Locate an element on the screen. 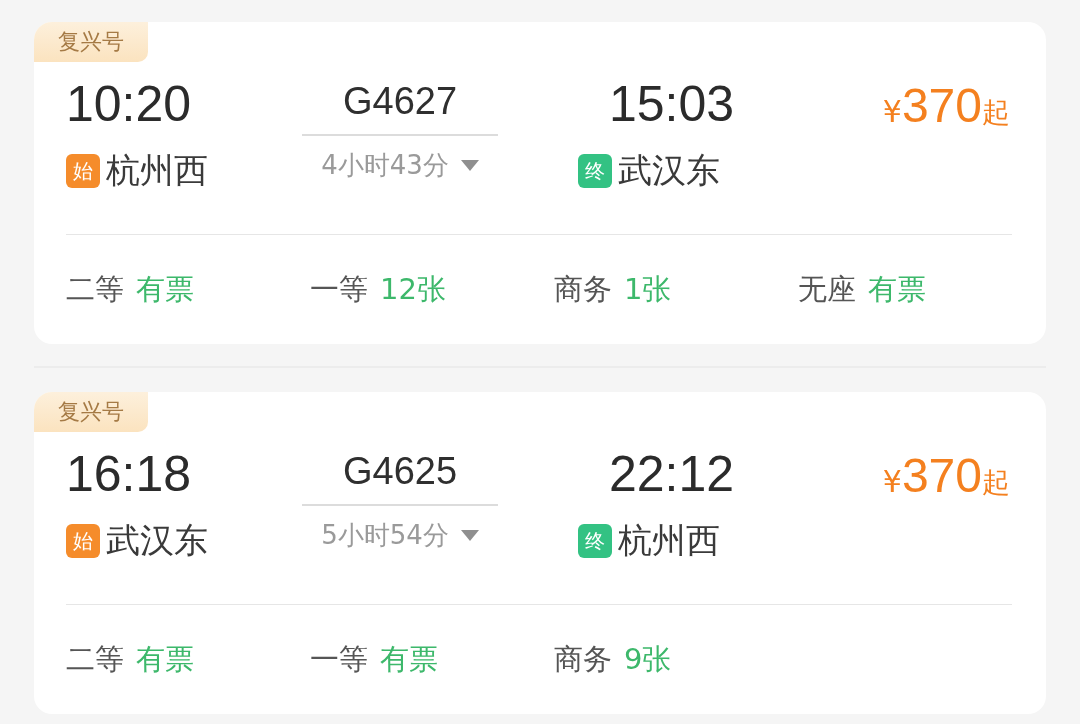  arrival-station: 武汉东 is located at coordinates (669, 170).